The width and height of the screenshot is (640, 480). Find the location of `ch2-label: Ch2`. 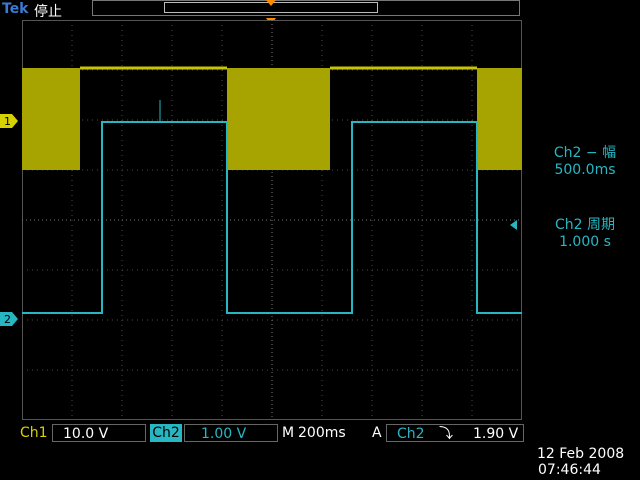

ch2-label: Ch2 is located at coordinates (166, 433).